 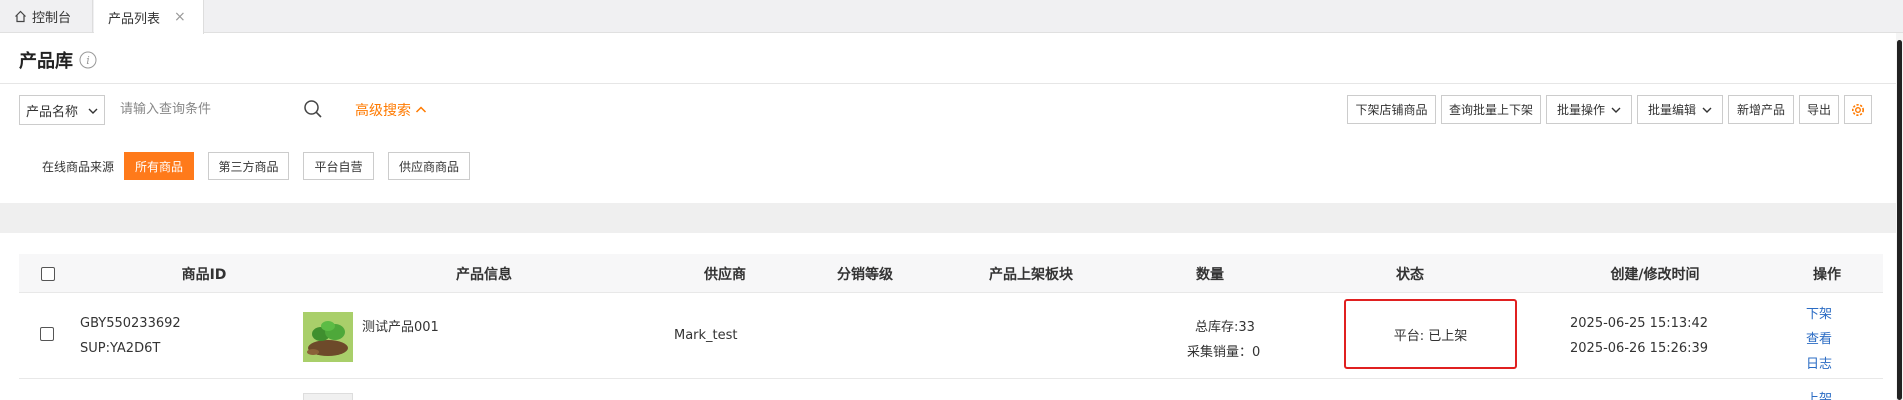 I want to click on header-product-info: 产品信息, so click(x=484, y=274).